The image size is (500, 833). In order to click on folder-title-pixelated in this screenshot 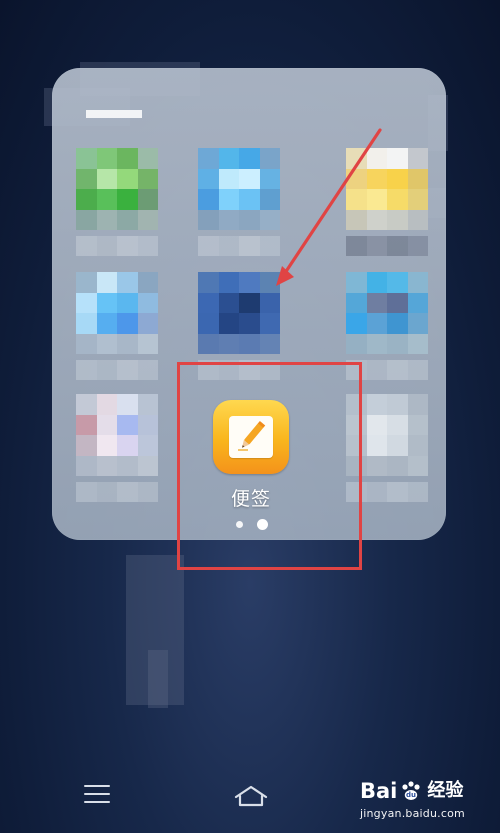, I will do `click(114, 114)`.